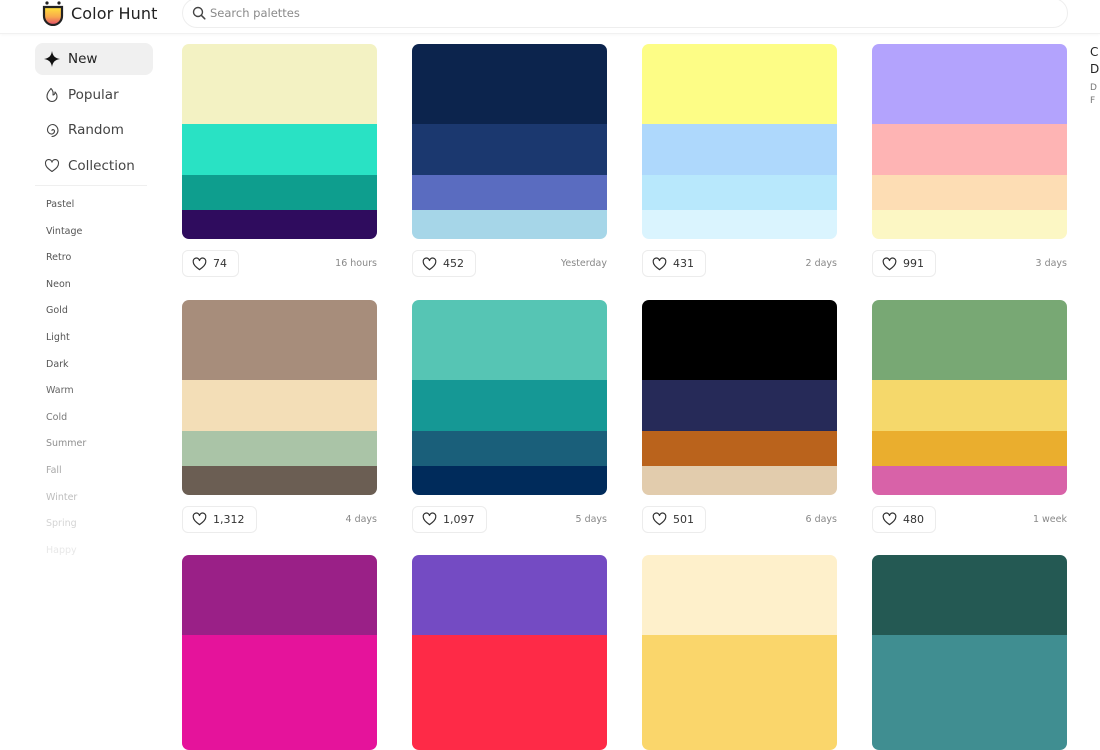  What do you see at coordinates (94, 258) in the screenshot?
I see `tag-retro: Retro` at bounding box center [94, 258].